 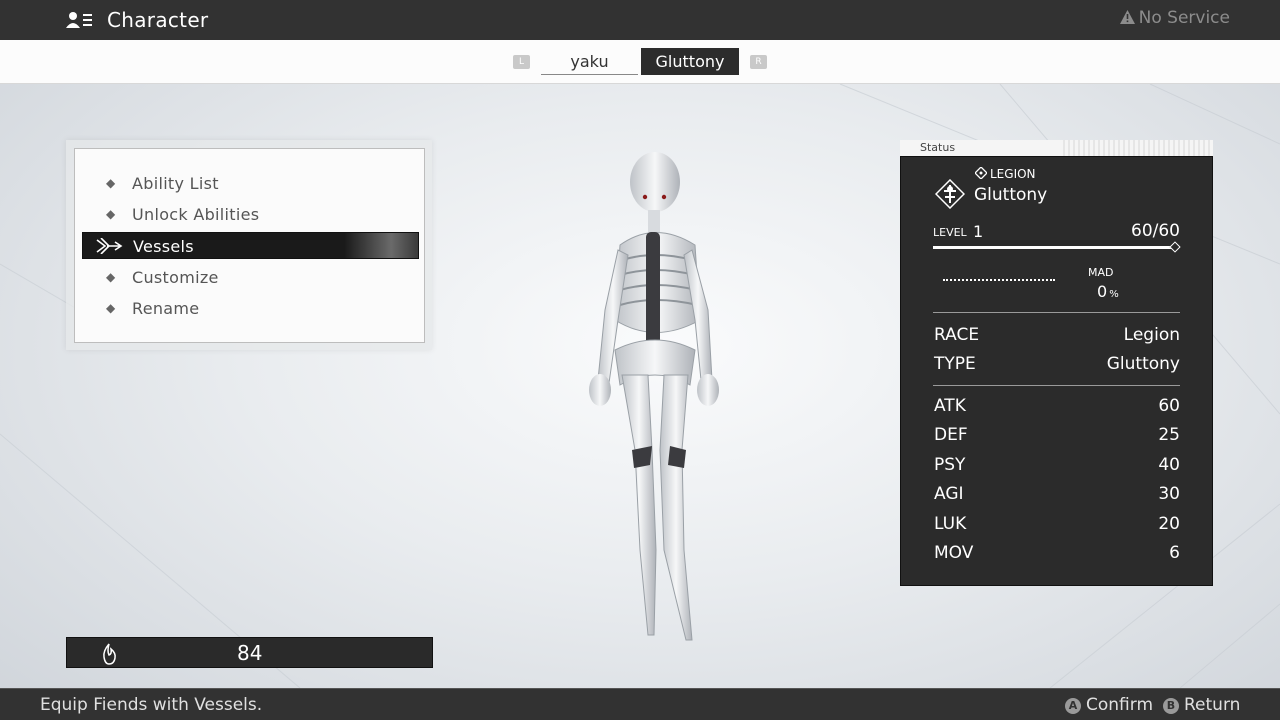 I want to click on confirm-label: Confirm, so click(x=1120, y=705).